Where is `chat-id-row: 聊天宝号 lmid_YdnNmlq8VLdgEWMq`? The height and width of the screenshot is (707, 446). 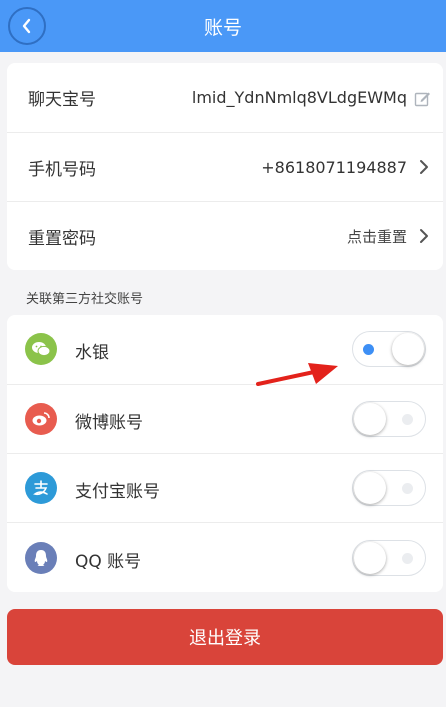 chat-id-row: 聊天宝号 lmid_YdnNmlq8VLdgEWMq is located at coordinates (225, 97).